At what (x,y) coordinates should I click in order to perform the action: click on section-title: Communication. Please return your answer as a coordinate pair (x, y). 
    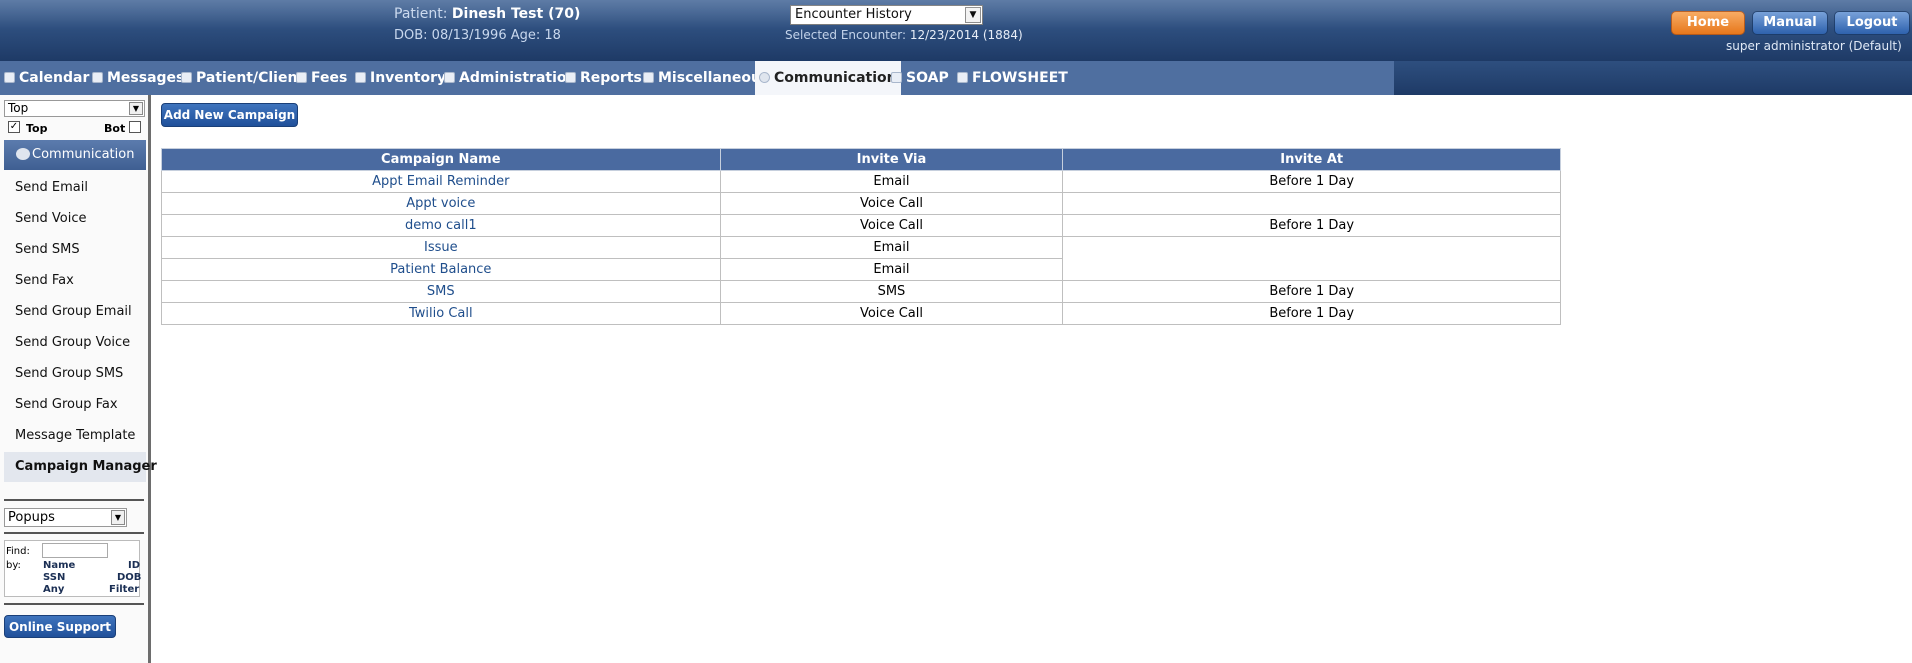
    Looking at the image, I should click on (83, 154).